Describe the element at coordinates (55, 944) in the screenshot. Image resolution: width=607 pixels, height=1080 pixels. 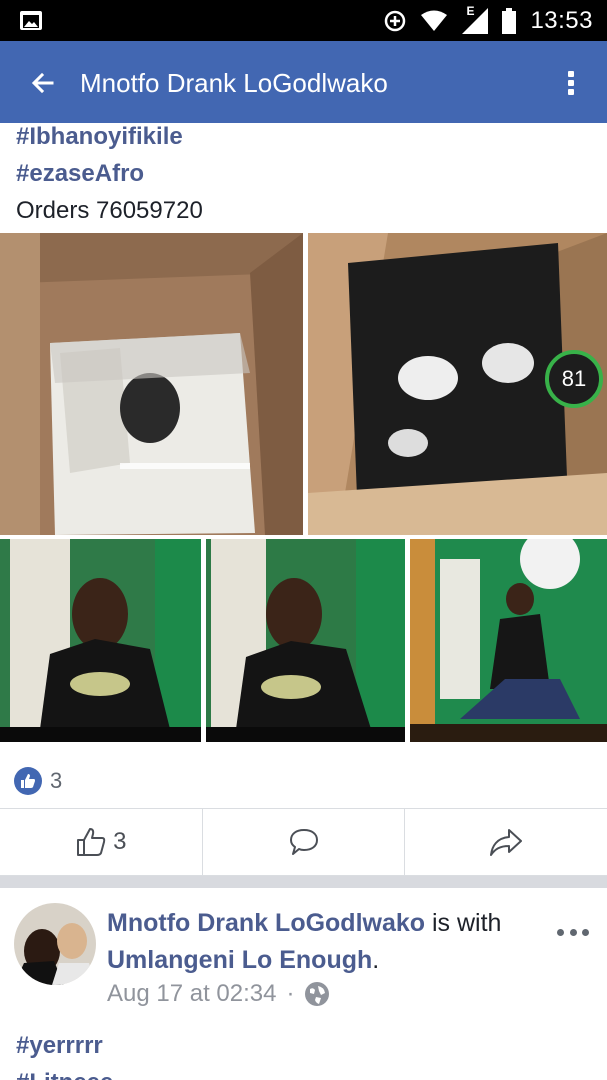
I see `avatar` at that location.